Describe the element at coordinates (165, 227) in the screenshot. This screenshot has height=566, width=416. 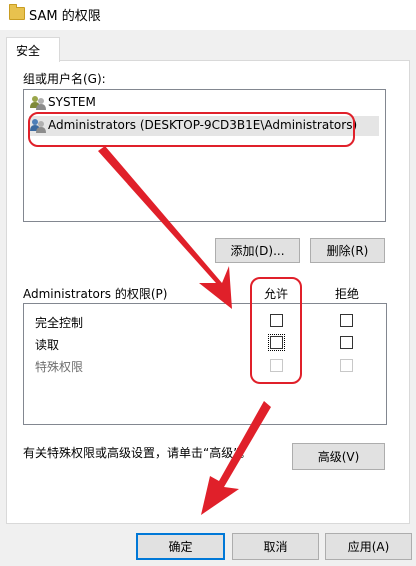
I see `arrow-to-allow-column` at that location.